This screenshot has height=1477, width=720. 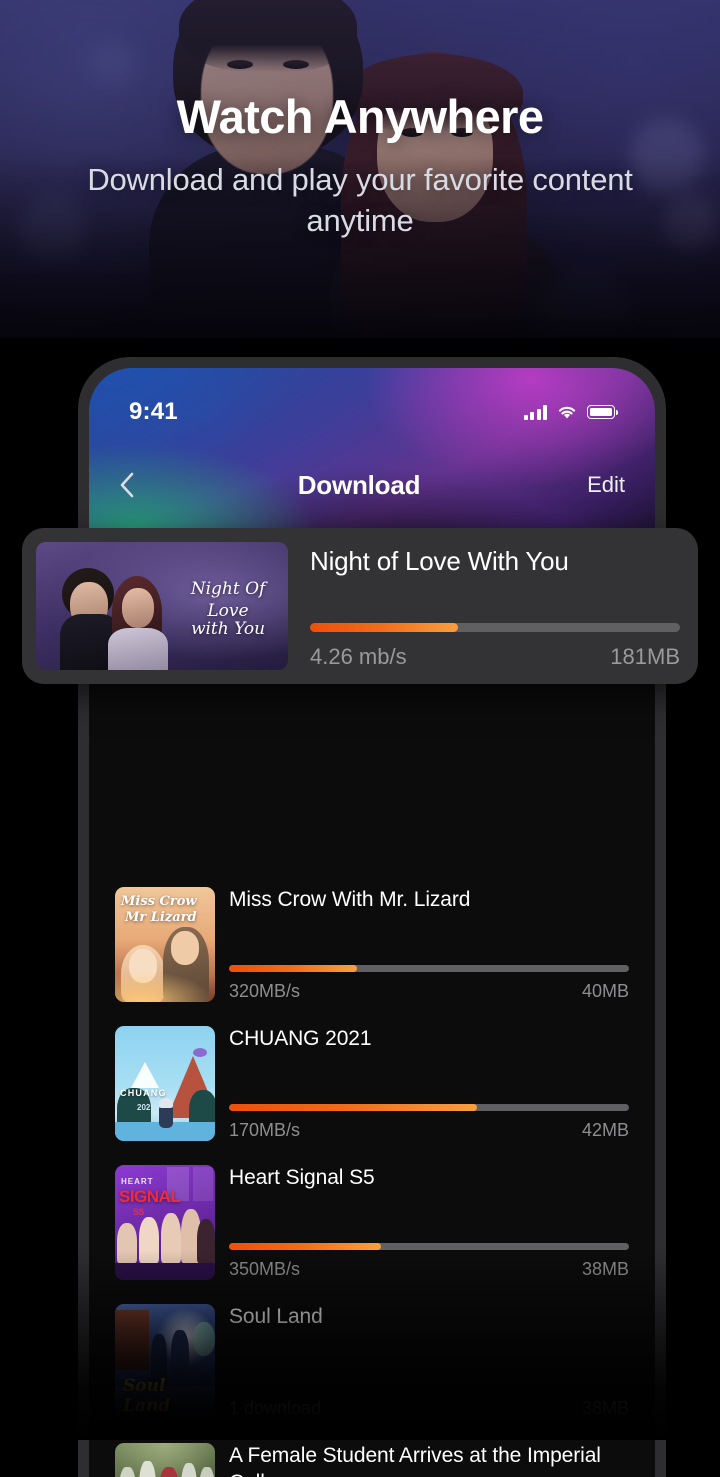 What do you see at coordinates (265, 991) in the screenshot?
I see `download-speed: 320MB/s` at bounding box center [265, 991].